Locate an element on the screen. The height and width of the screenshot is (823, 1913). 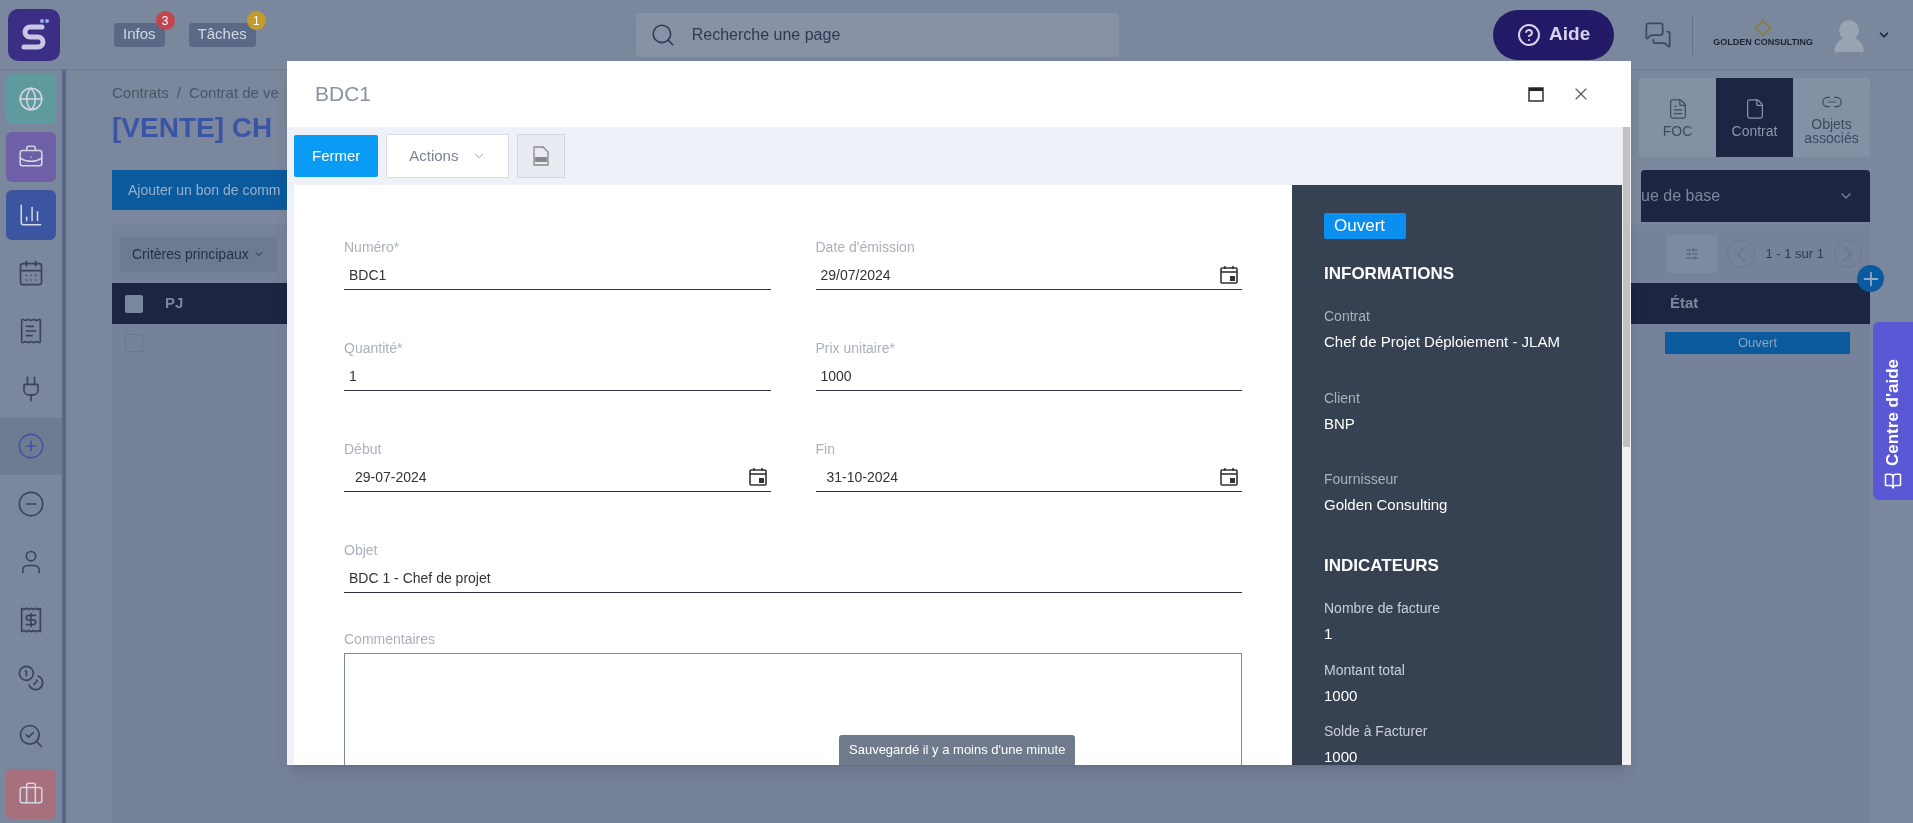
sliders-icon is located at coordinates (1692, 254).